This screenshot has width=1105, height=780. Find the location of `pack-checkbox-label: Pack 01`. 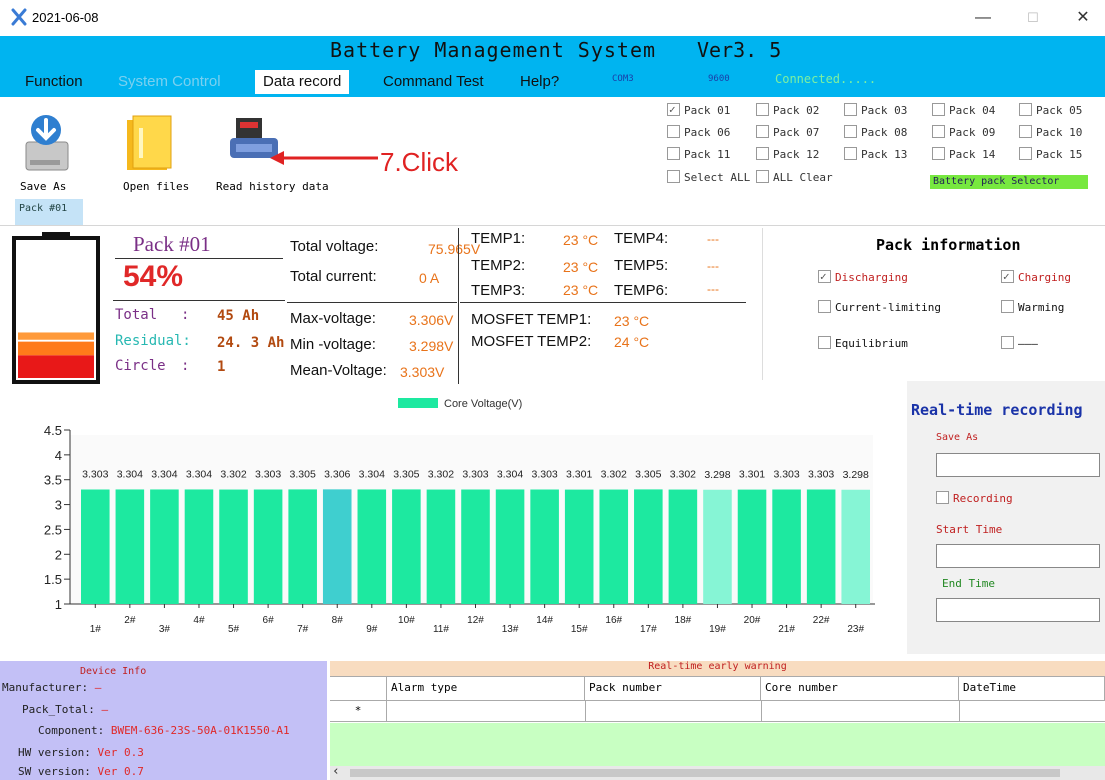

pack-checkbox-label: Pack 01 is located at coordinates (707, 110).